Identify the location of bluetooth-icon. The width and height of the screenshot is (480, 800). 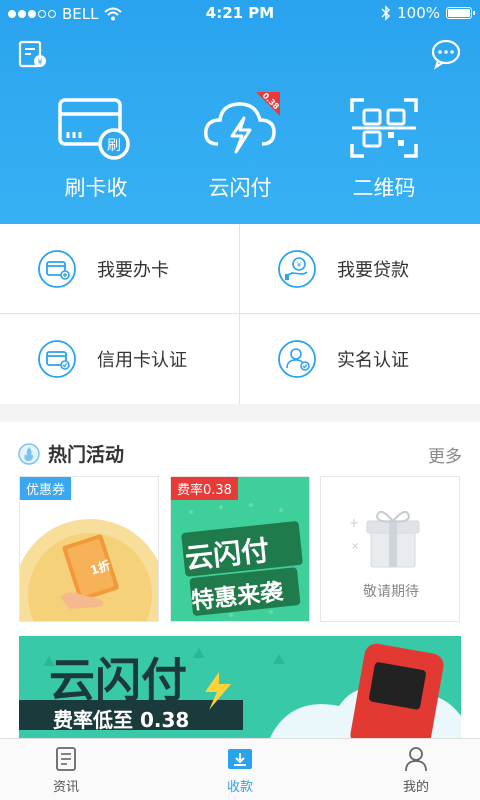
(386, 13).